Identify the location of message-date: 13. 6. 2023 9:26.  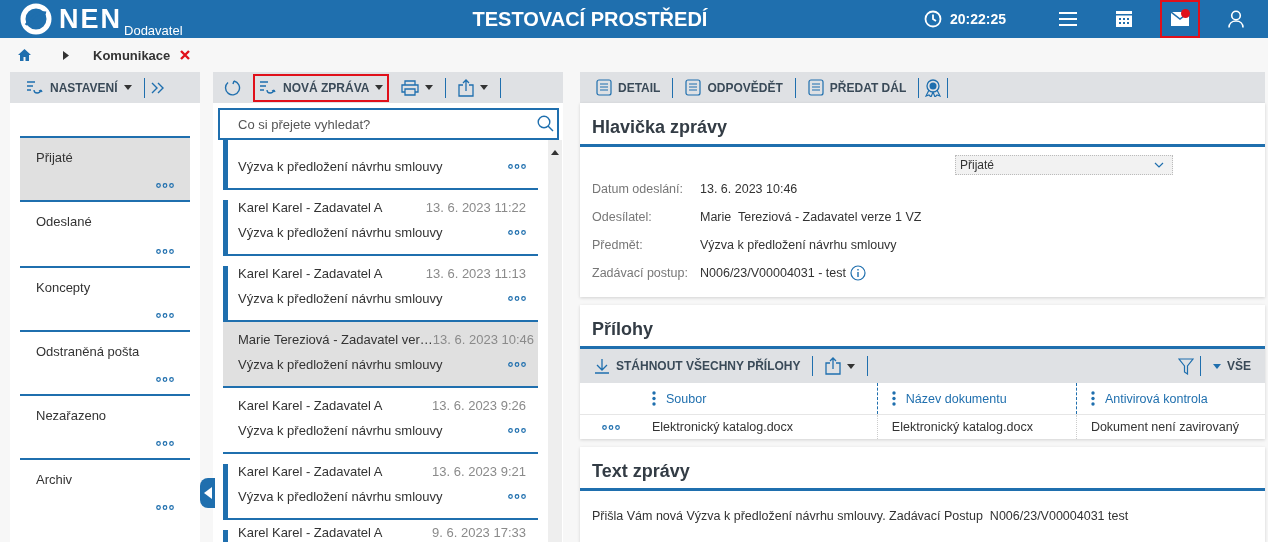
(479, 405).